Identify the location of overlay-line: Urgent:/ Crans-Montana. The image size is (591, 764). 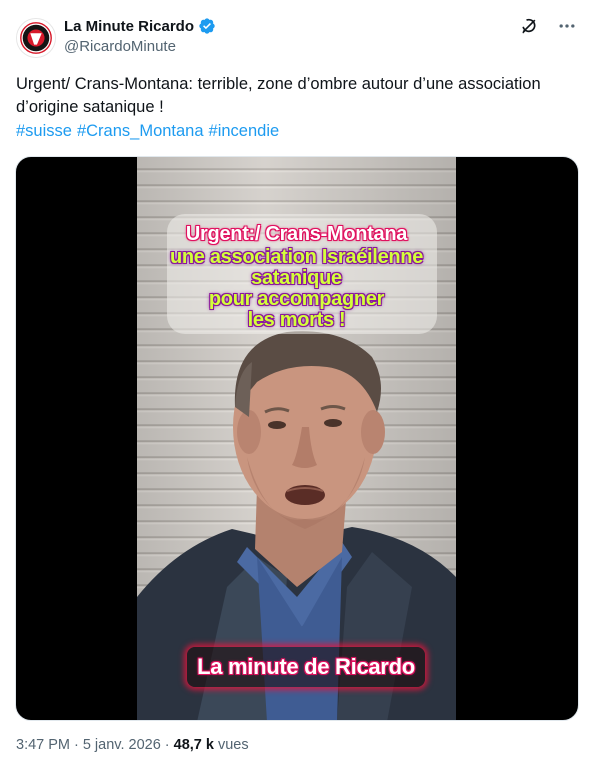
(296, 234).